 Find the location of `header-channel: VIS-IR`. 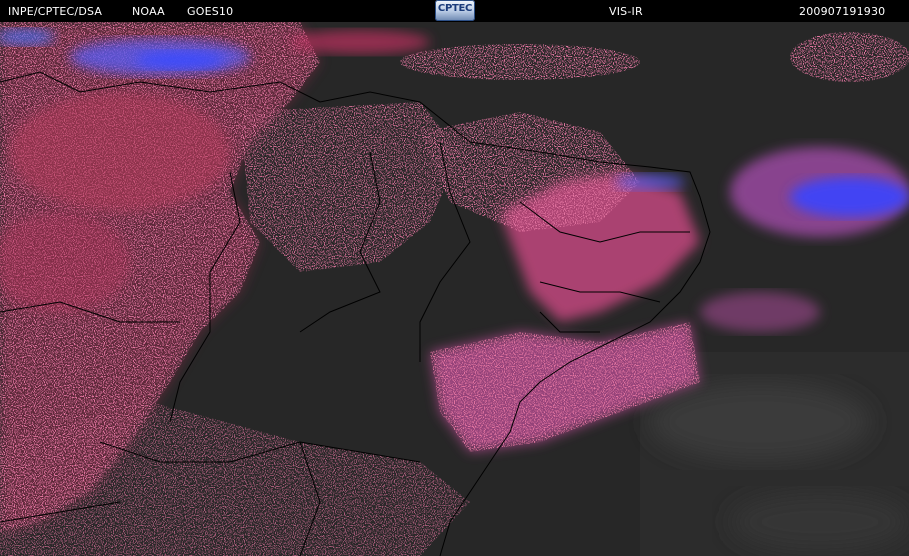

header-channel: VIS-IR is located at coordinates (626, 11).